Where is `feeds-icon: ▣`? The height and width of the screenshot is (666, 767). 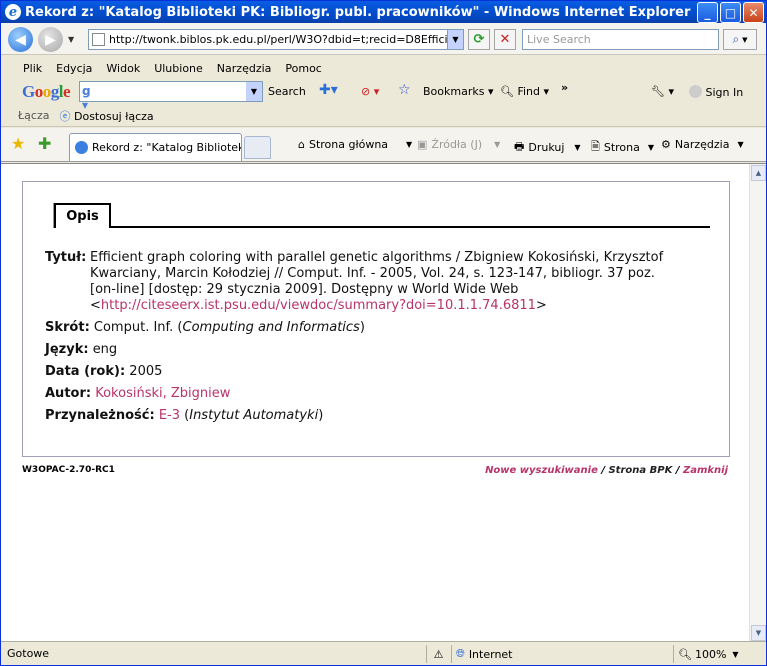
feeds-icon: ▣ is located at coordinates (422, 144).